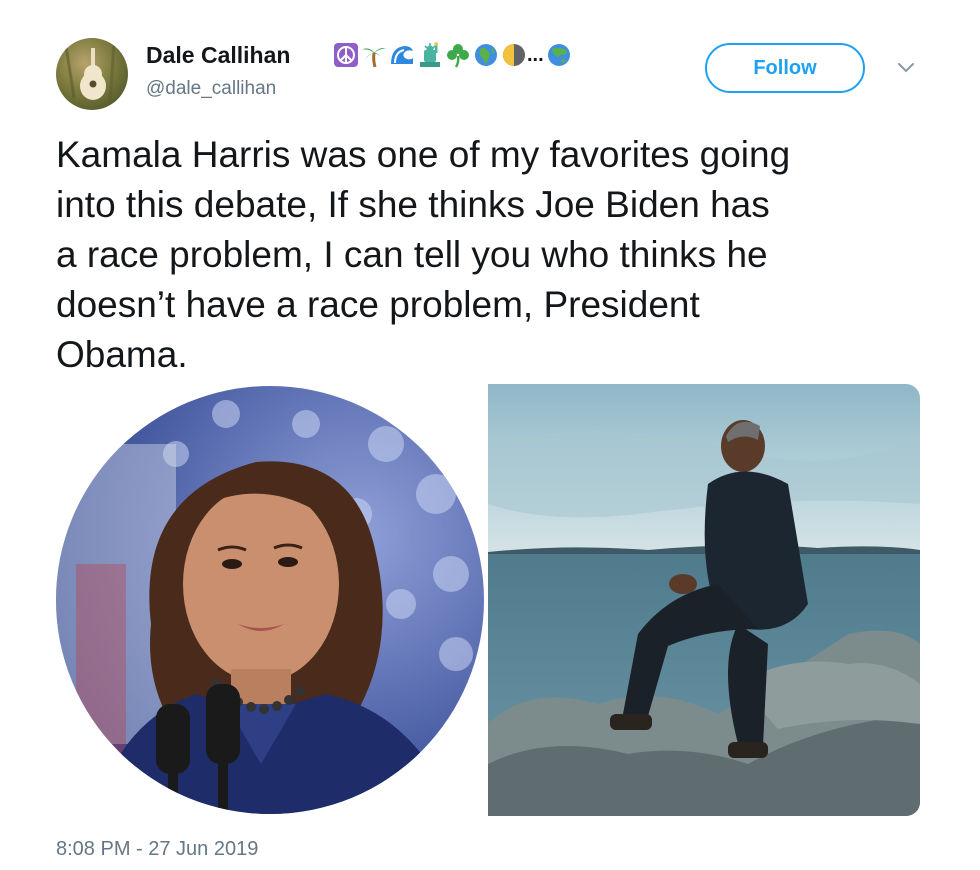 The image size is (980, 870). Describe the element at coordinates (157, 849) in the screenshot. I see `timestamp: 8:08 PM - 27 Jun 2019` at that location.